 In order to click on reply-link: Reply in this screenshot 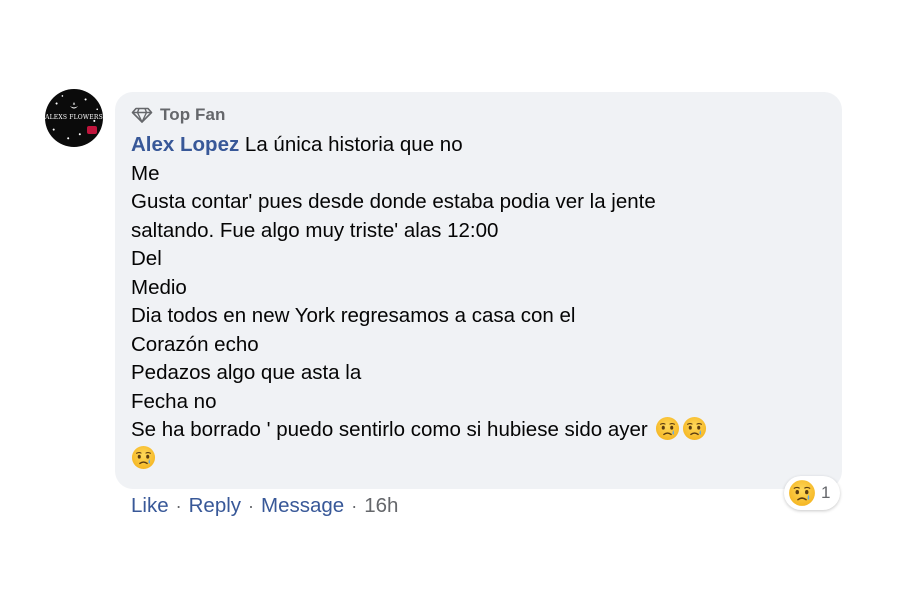, I will do `click(215, 506)`.